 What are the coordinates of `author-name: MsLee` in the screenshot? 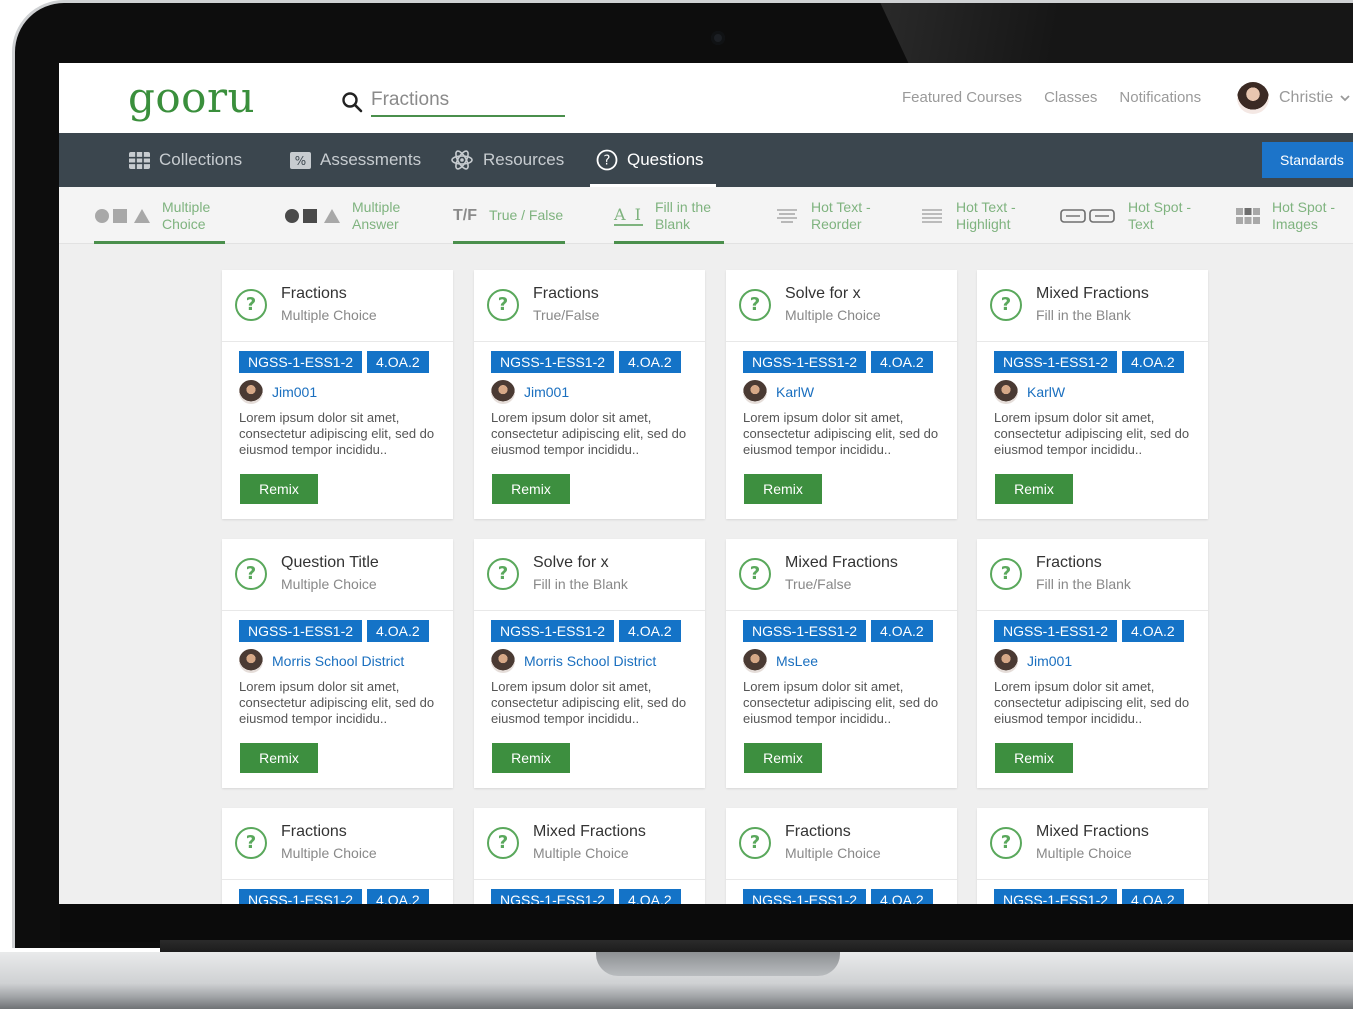 It's located at (797, 661).